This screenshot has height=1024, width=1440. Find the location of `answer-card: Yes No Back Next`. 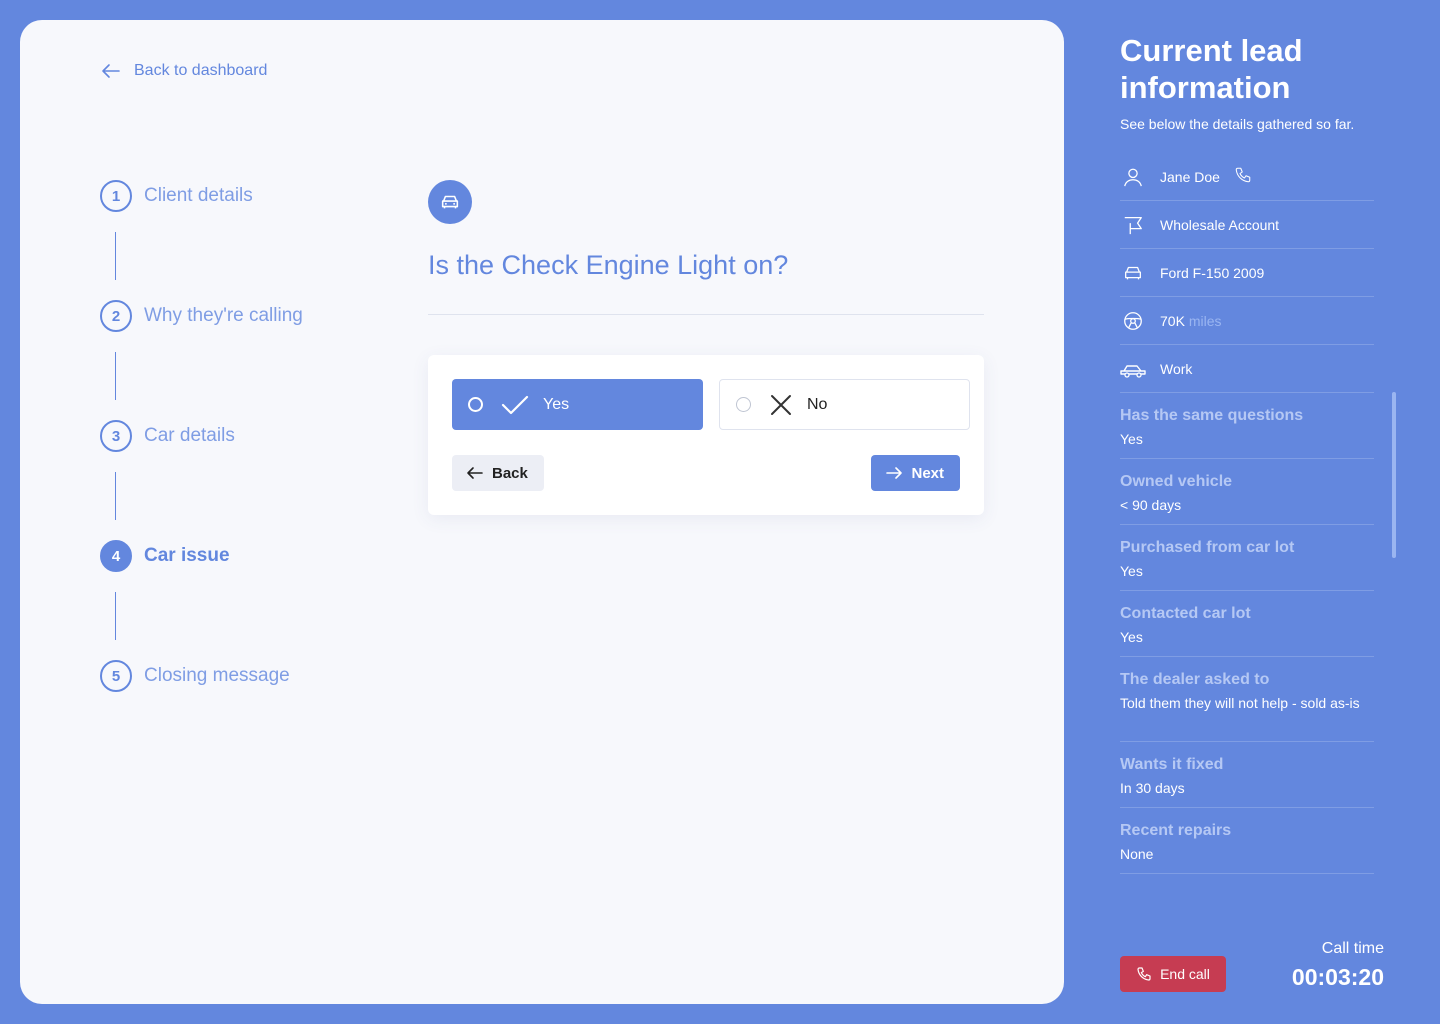

answer-card: Yes No Back Next is located at coordinates (706, 435).